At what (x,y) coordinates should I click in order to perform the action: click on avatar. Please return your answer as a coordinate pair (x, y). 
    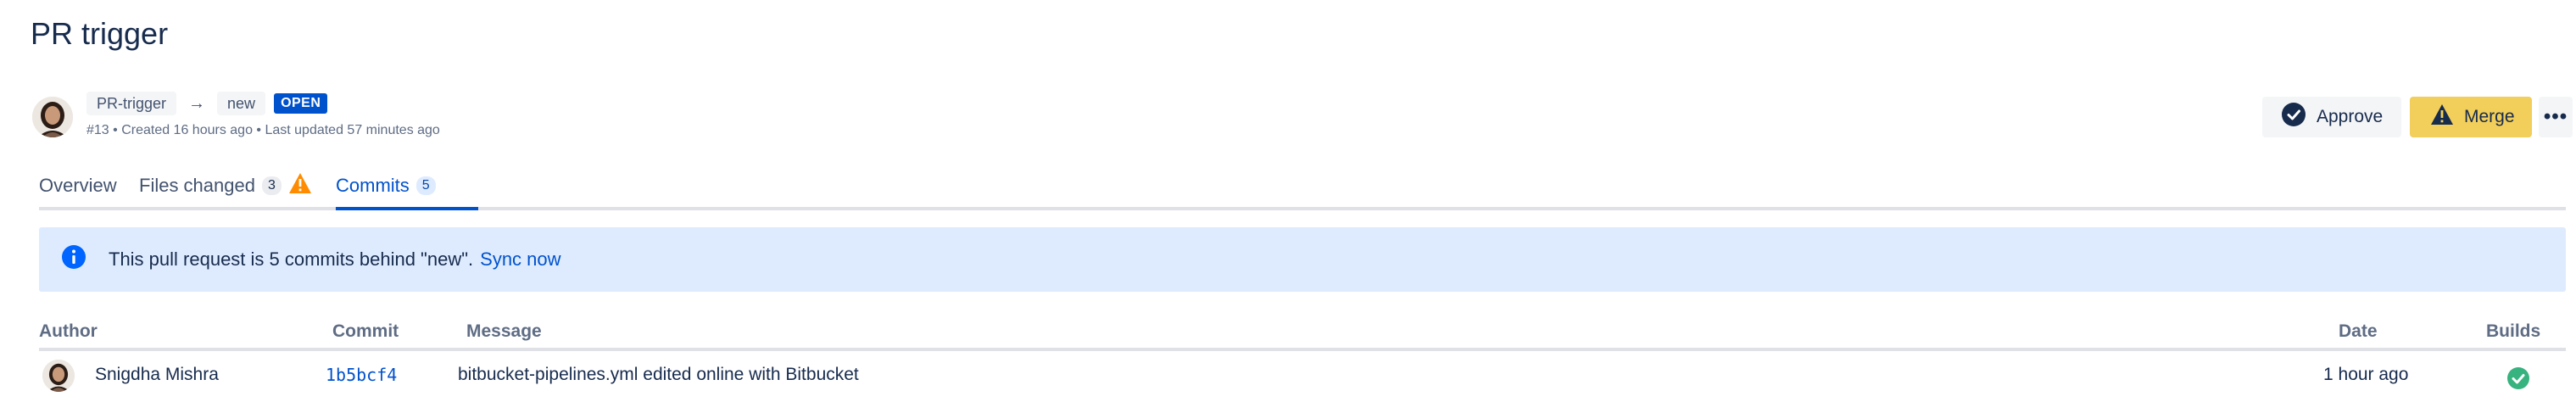
    Looking at the image, I should click on (58, 376).